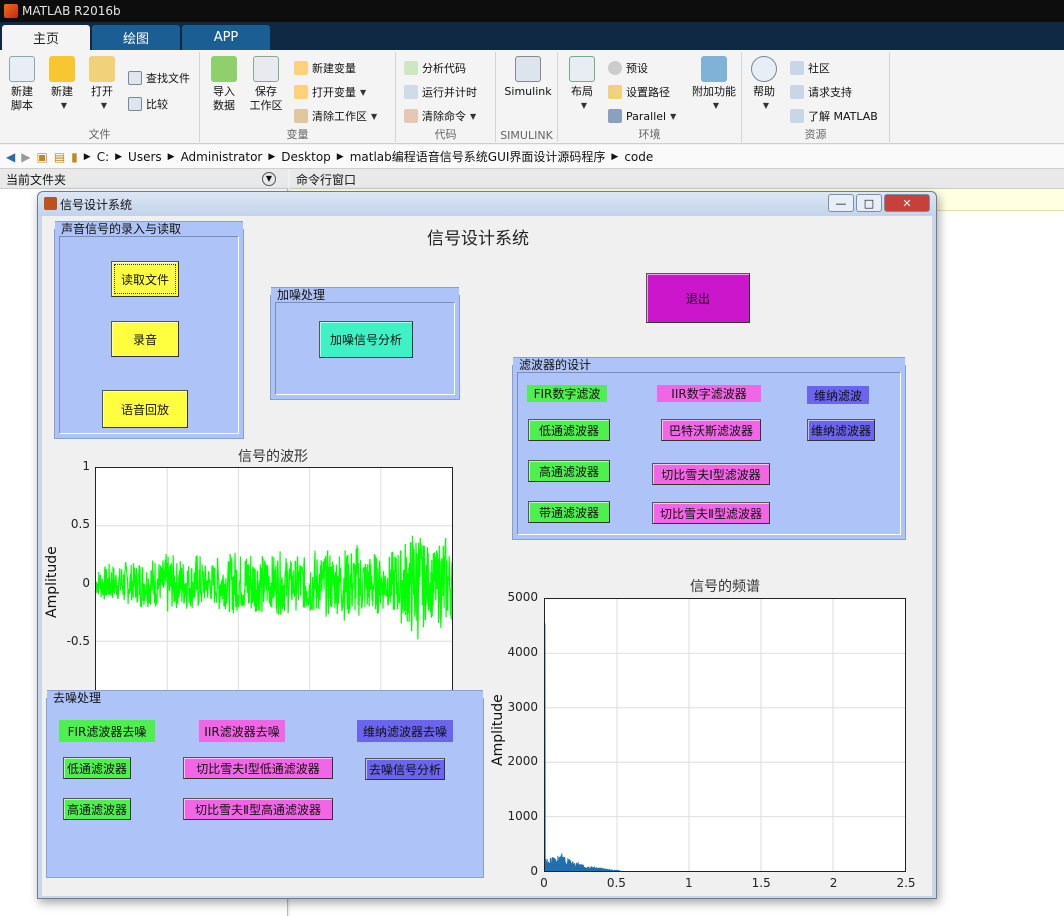 This screenshot has height=916, width=1064. Describe the element at coordinates (582, 84) in the screenshot. I see `layout-button: 布局 ▼` at that location.